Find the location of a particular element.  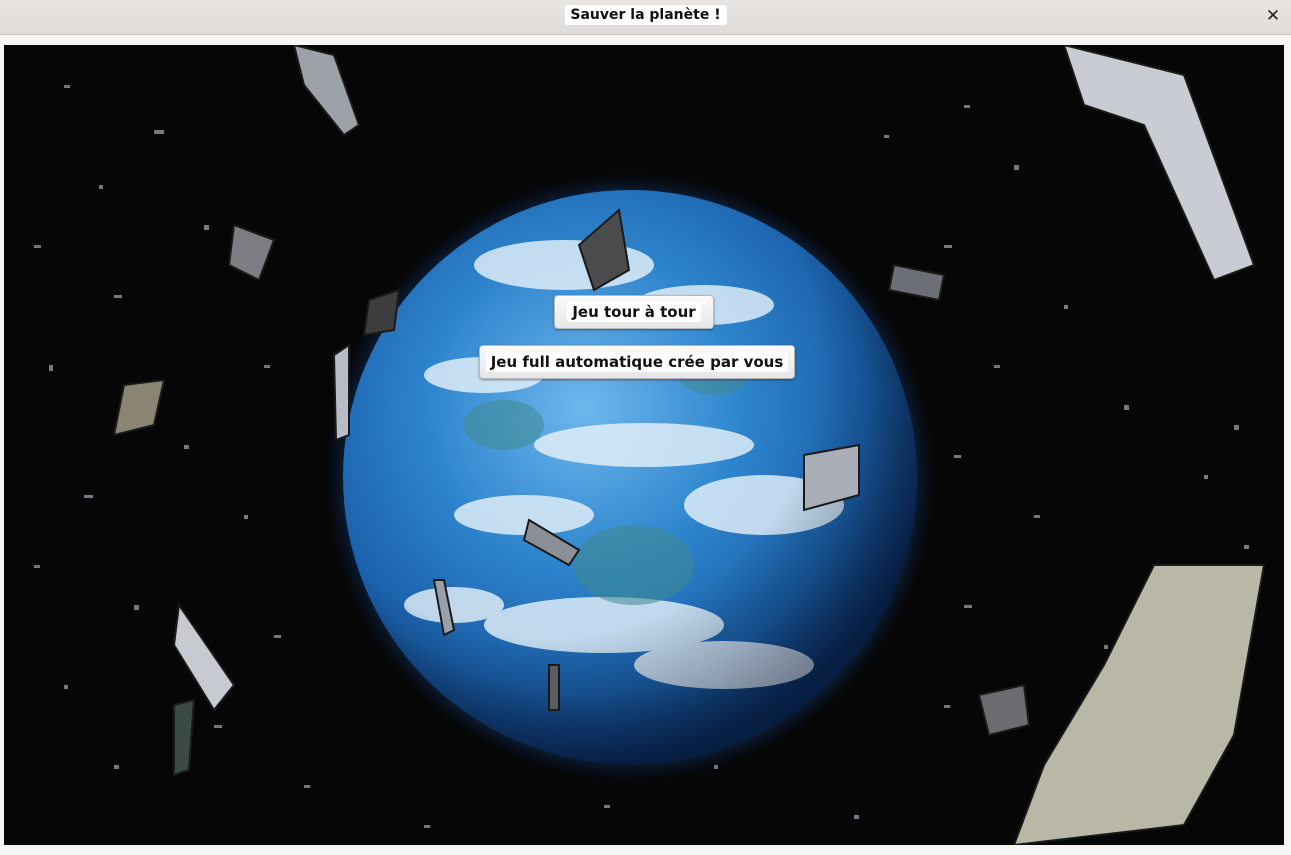

turn-based-game-label: Jeu tour à tour is located at coordinates (634, 312).